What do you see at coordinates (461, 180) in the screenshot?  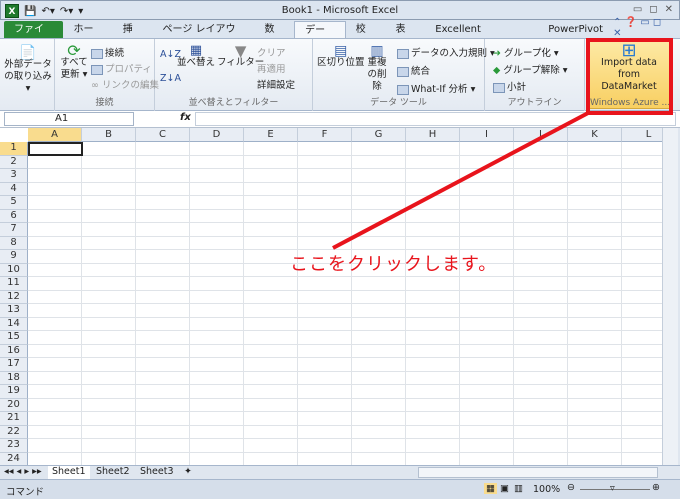 I see `annotation-line` at bounding box center [461, 180].